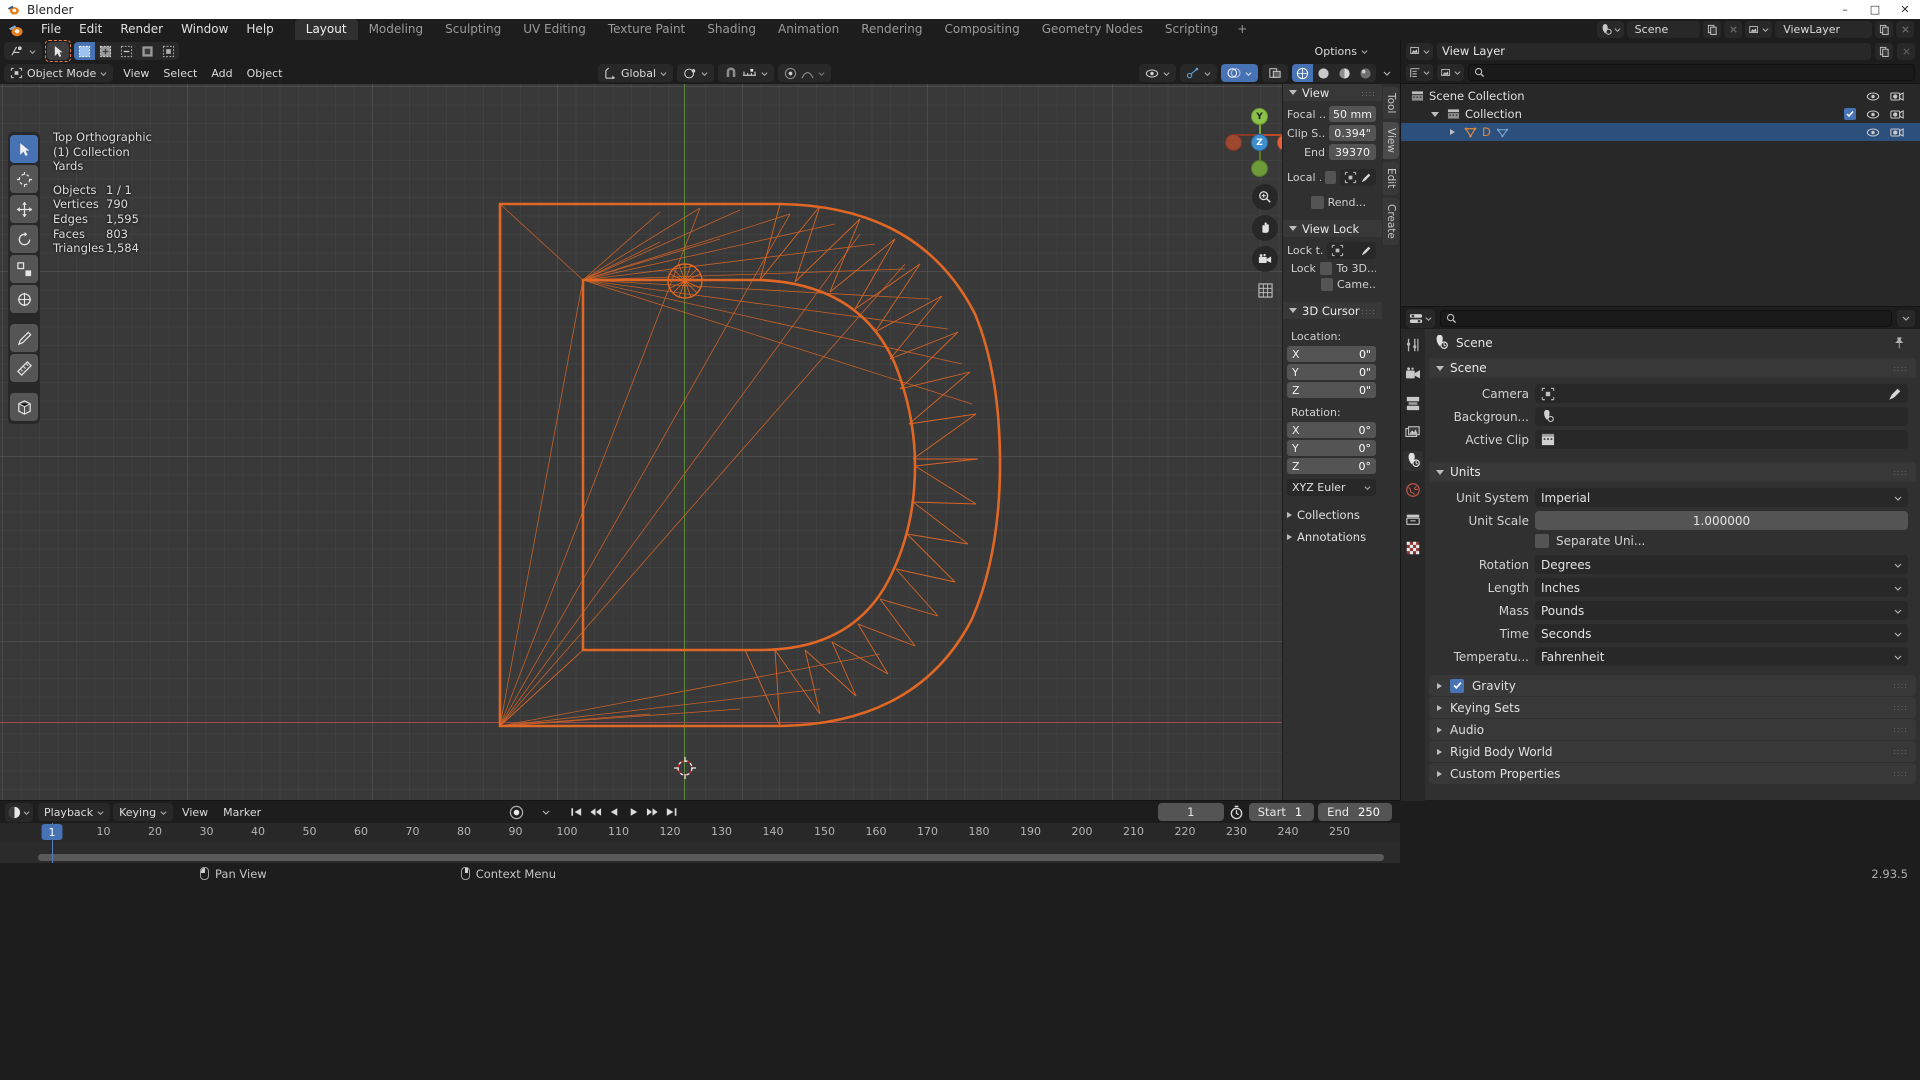 This screenshot has width=1920, height=1080. What do you see at coordinates (1884, 51) in the screenshot?
I see `outliner-new-button` at bounding box center [1884, 51].